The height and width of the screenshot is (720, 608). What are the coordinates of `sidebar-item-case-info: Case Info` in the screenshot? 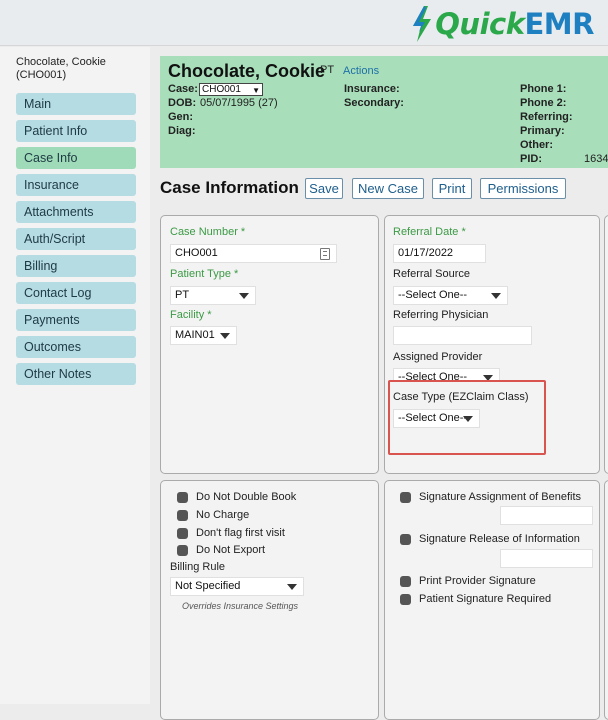 It's located at (76, 158).